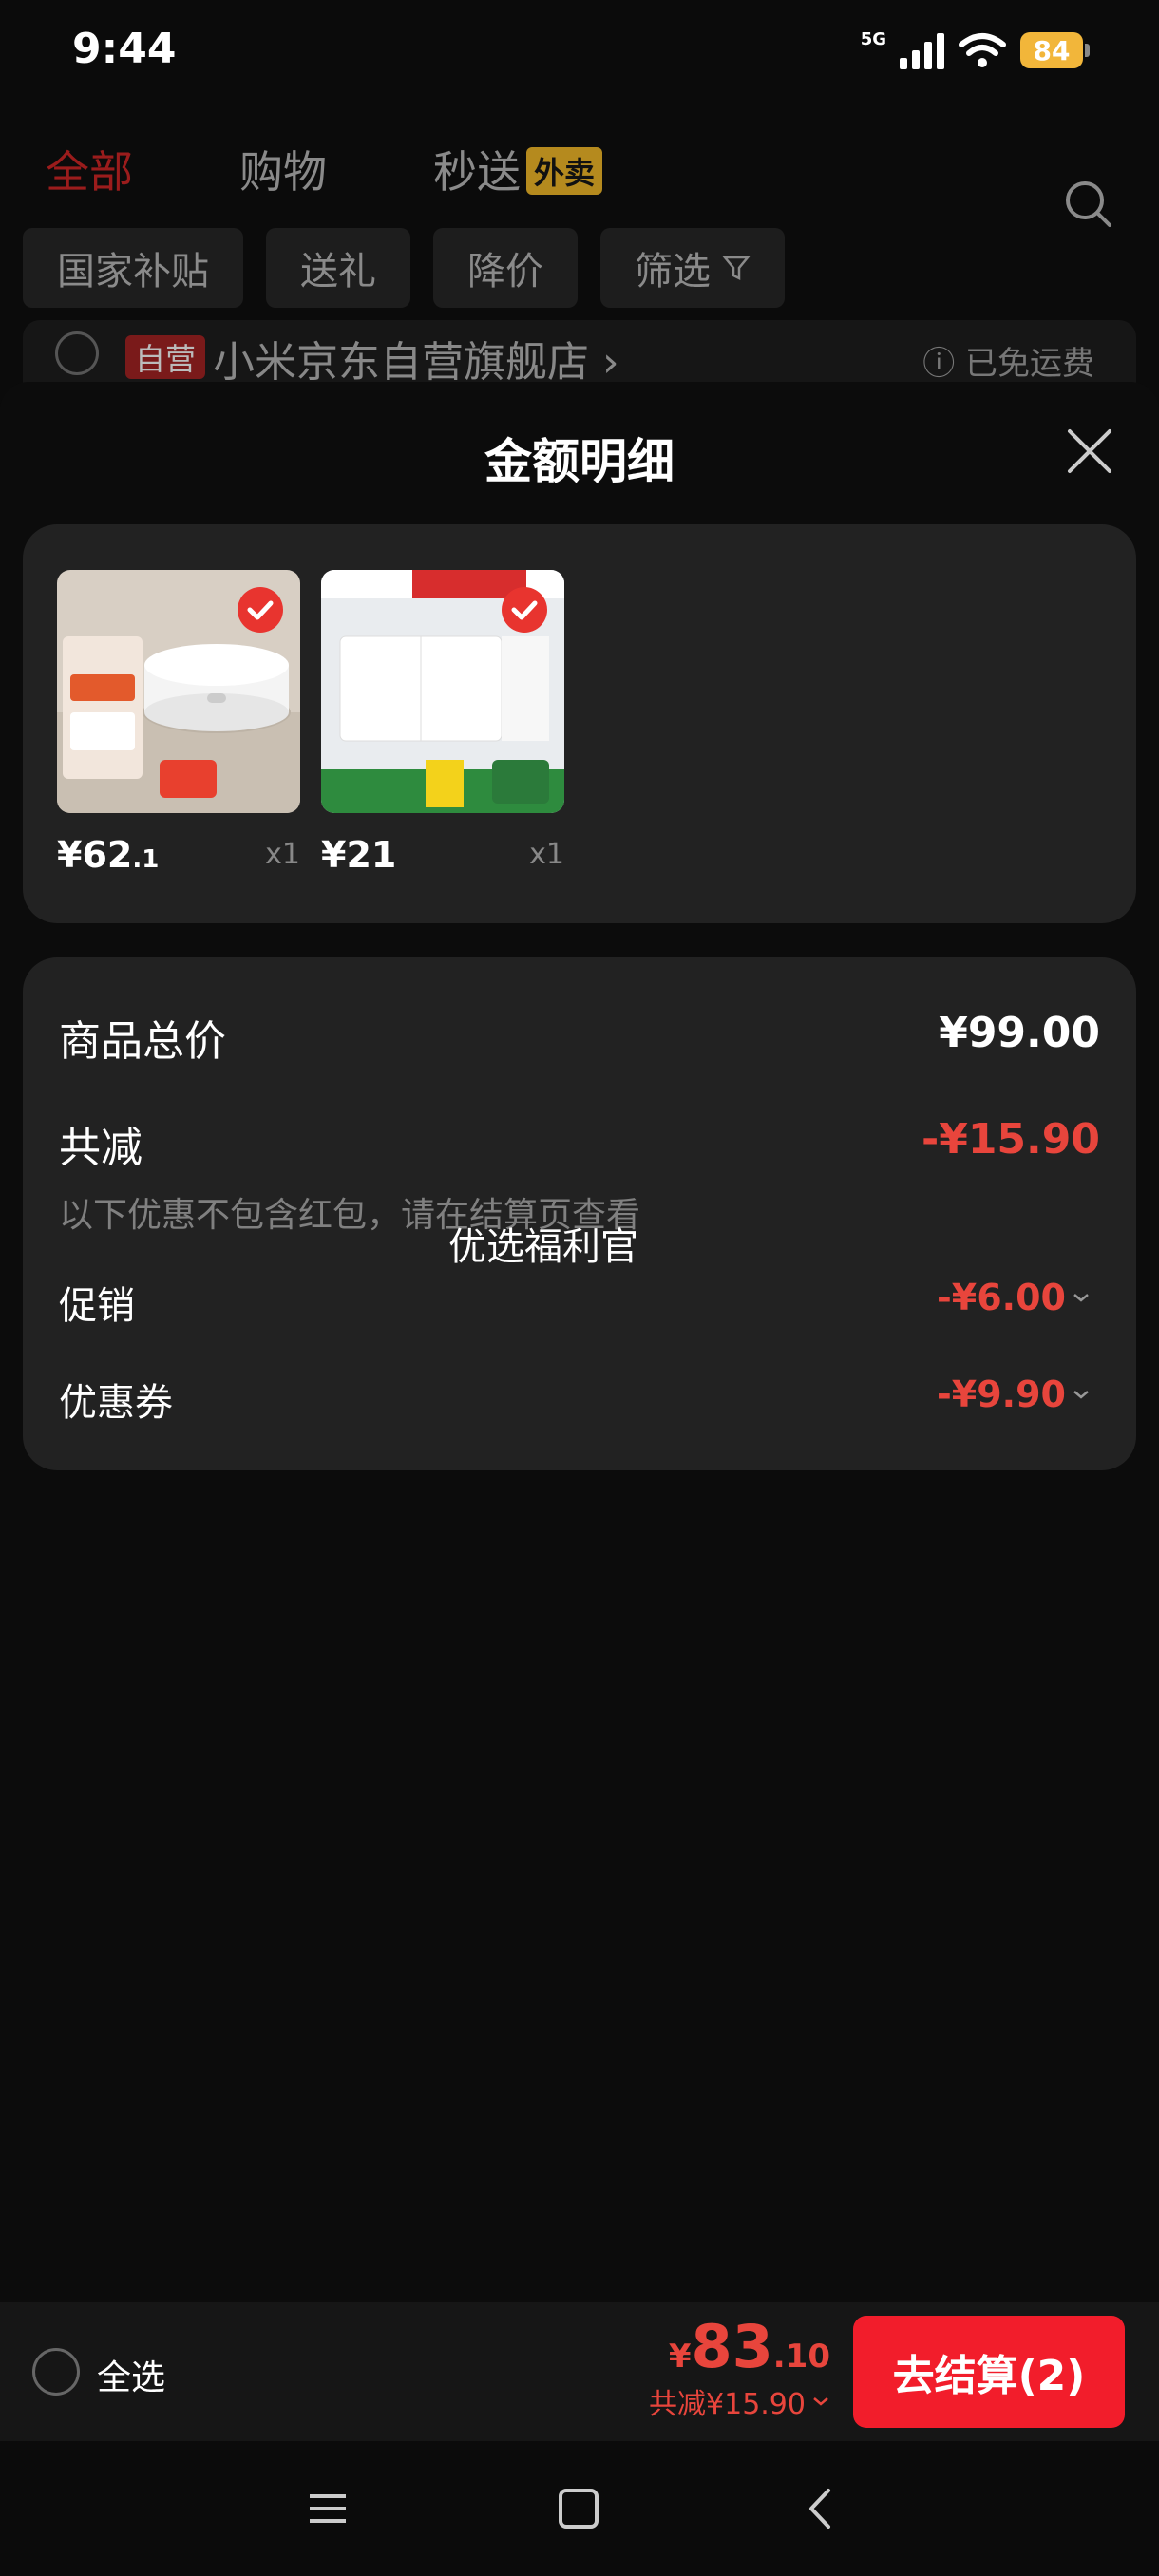 The image size is (1159, 2576). What do you see at coordinates (505, 268) in the screenshot?
I see `chip-price-drop: 降价` at bounding box center [505, 268].